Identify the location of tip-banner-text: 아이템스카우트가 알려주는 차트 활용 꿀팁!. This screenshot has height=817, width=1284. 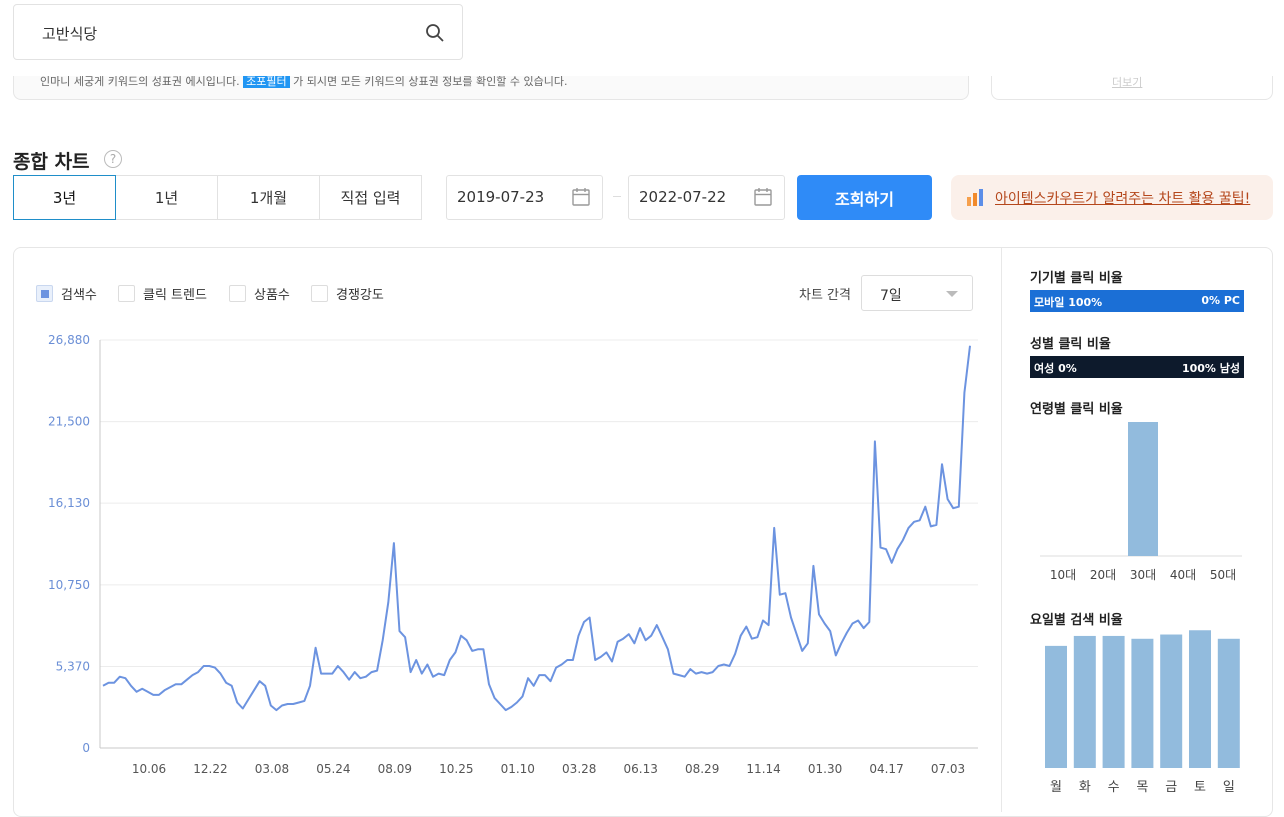
(1122, 198).